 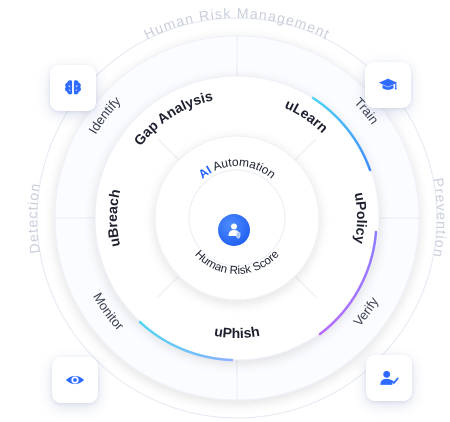 I want to click on graduation-cap-icon, so click(x=388, y=84).